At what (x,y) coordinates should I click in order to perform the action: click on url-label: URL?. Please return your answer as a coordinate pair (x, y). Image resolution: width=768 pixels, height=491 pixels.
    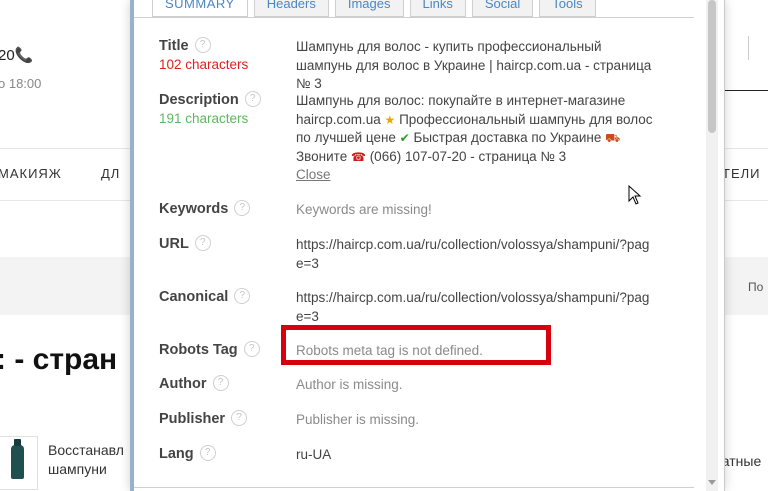
    Looking at the image, I should click on (185, 243).